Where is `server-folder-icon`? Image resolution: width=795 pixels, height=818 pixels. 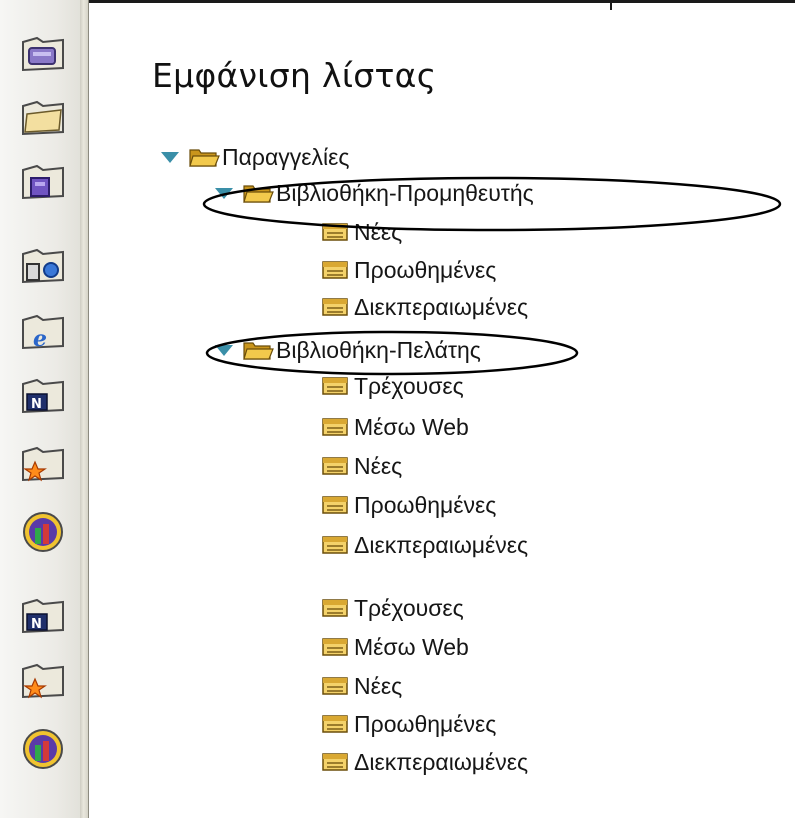 server-folder-icon is located at coordinates (43, 264).